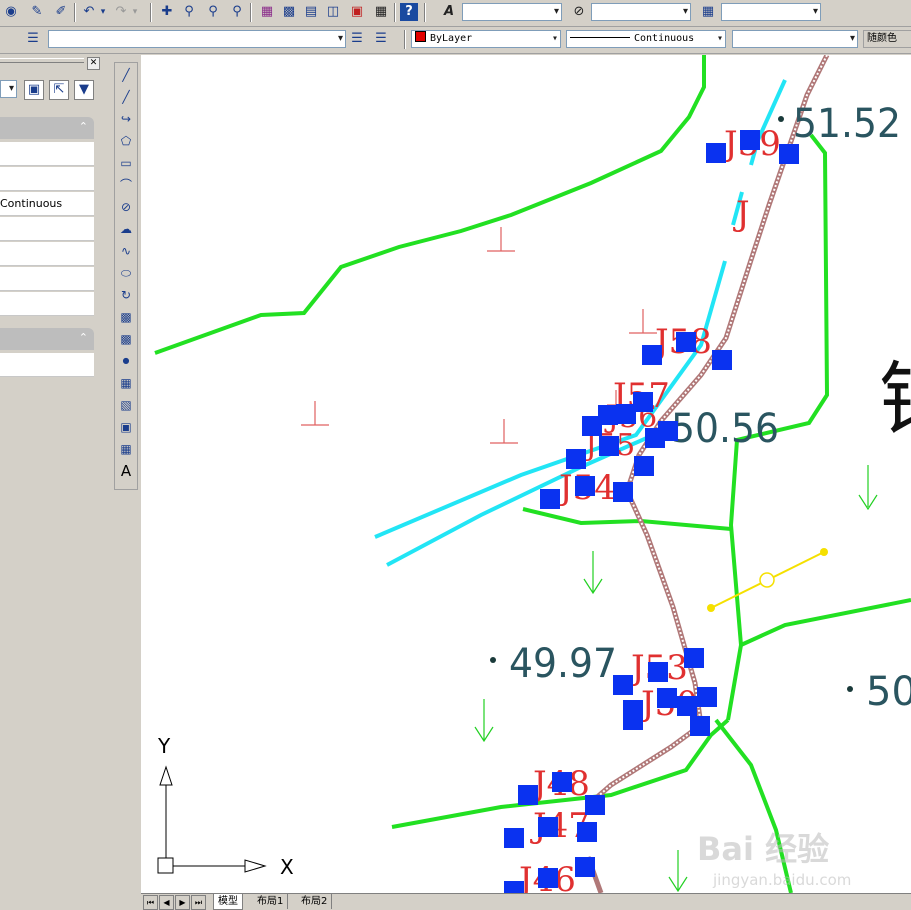 The height and width of the screenshot is (910, 911). I want to click on rectangle-icon: ▭, so click(126, 163).